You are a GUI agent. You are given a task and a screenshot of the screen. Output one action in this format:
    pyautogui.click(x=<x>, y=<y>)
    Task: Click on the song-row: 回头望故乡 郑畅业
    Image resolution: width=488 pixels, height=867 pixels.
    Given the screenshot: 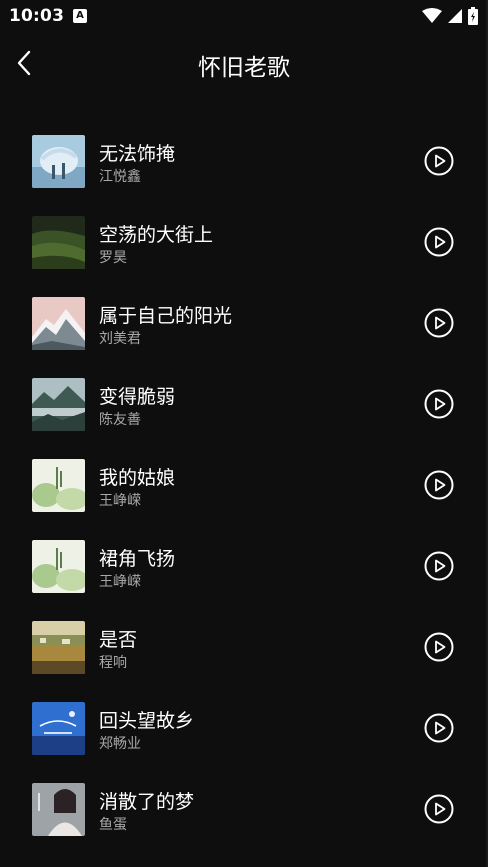 What is the action you would take?
    pyautogui.click(x=244, y=727)
    